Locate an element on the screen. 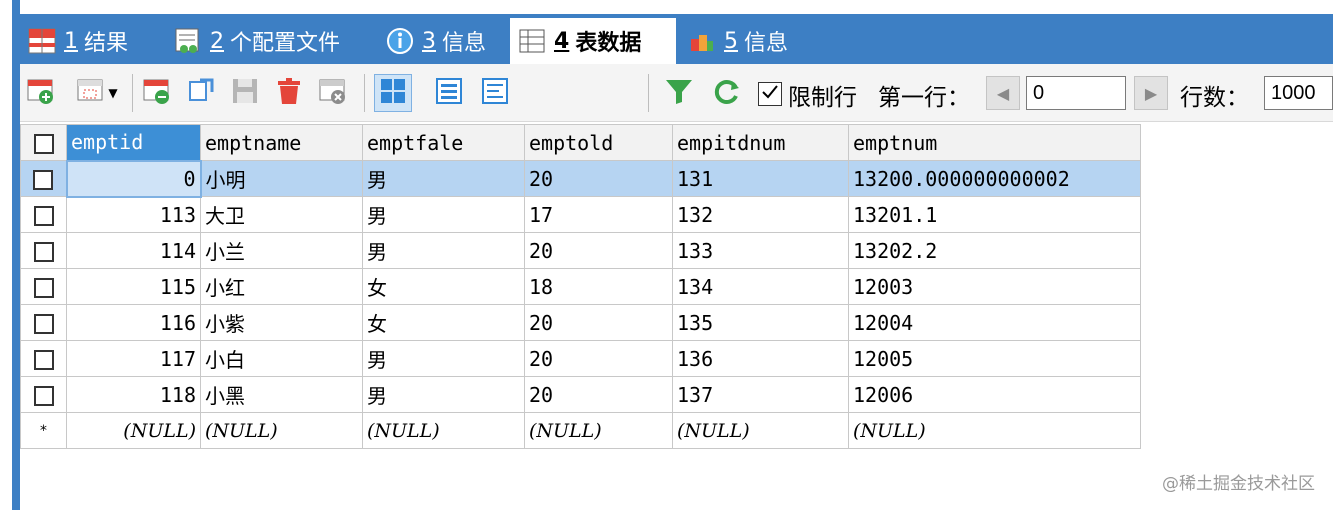  form-view-button is located at coordinates (449, 93).